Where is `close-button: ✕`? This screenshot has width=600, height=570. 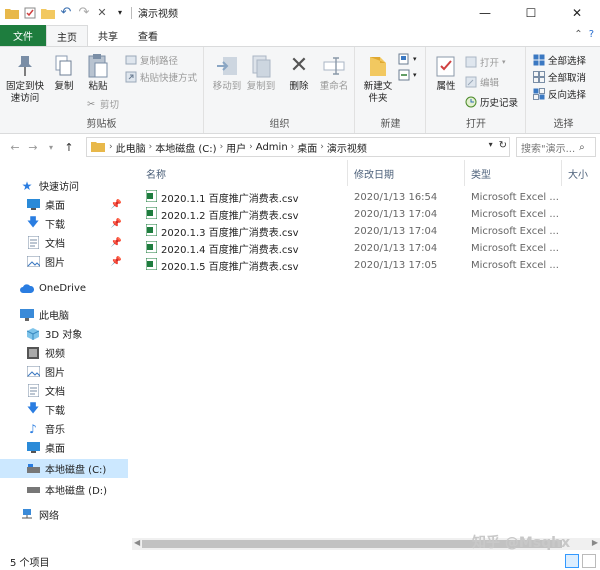
close-button: ✕ is located at coordinates (577, 12).